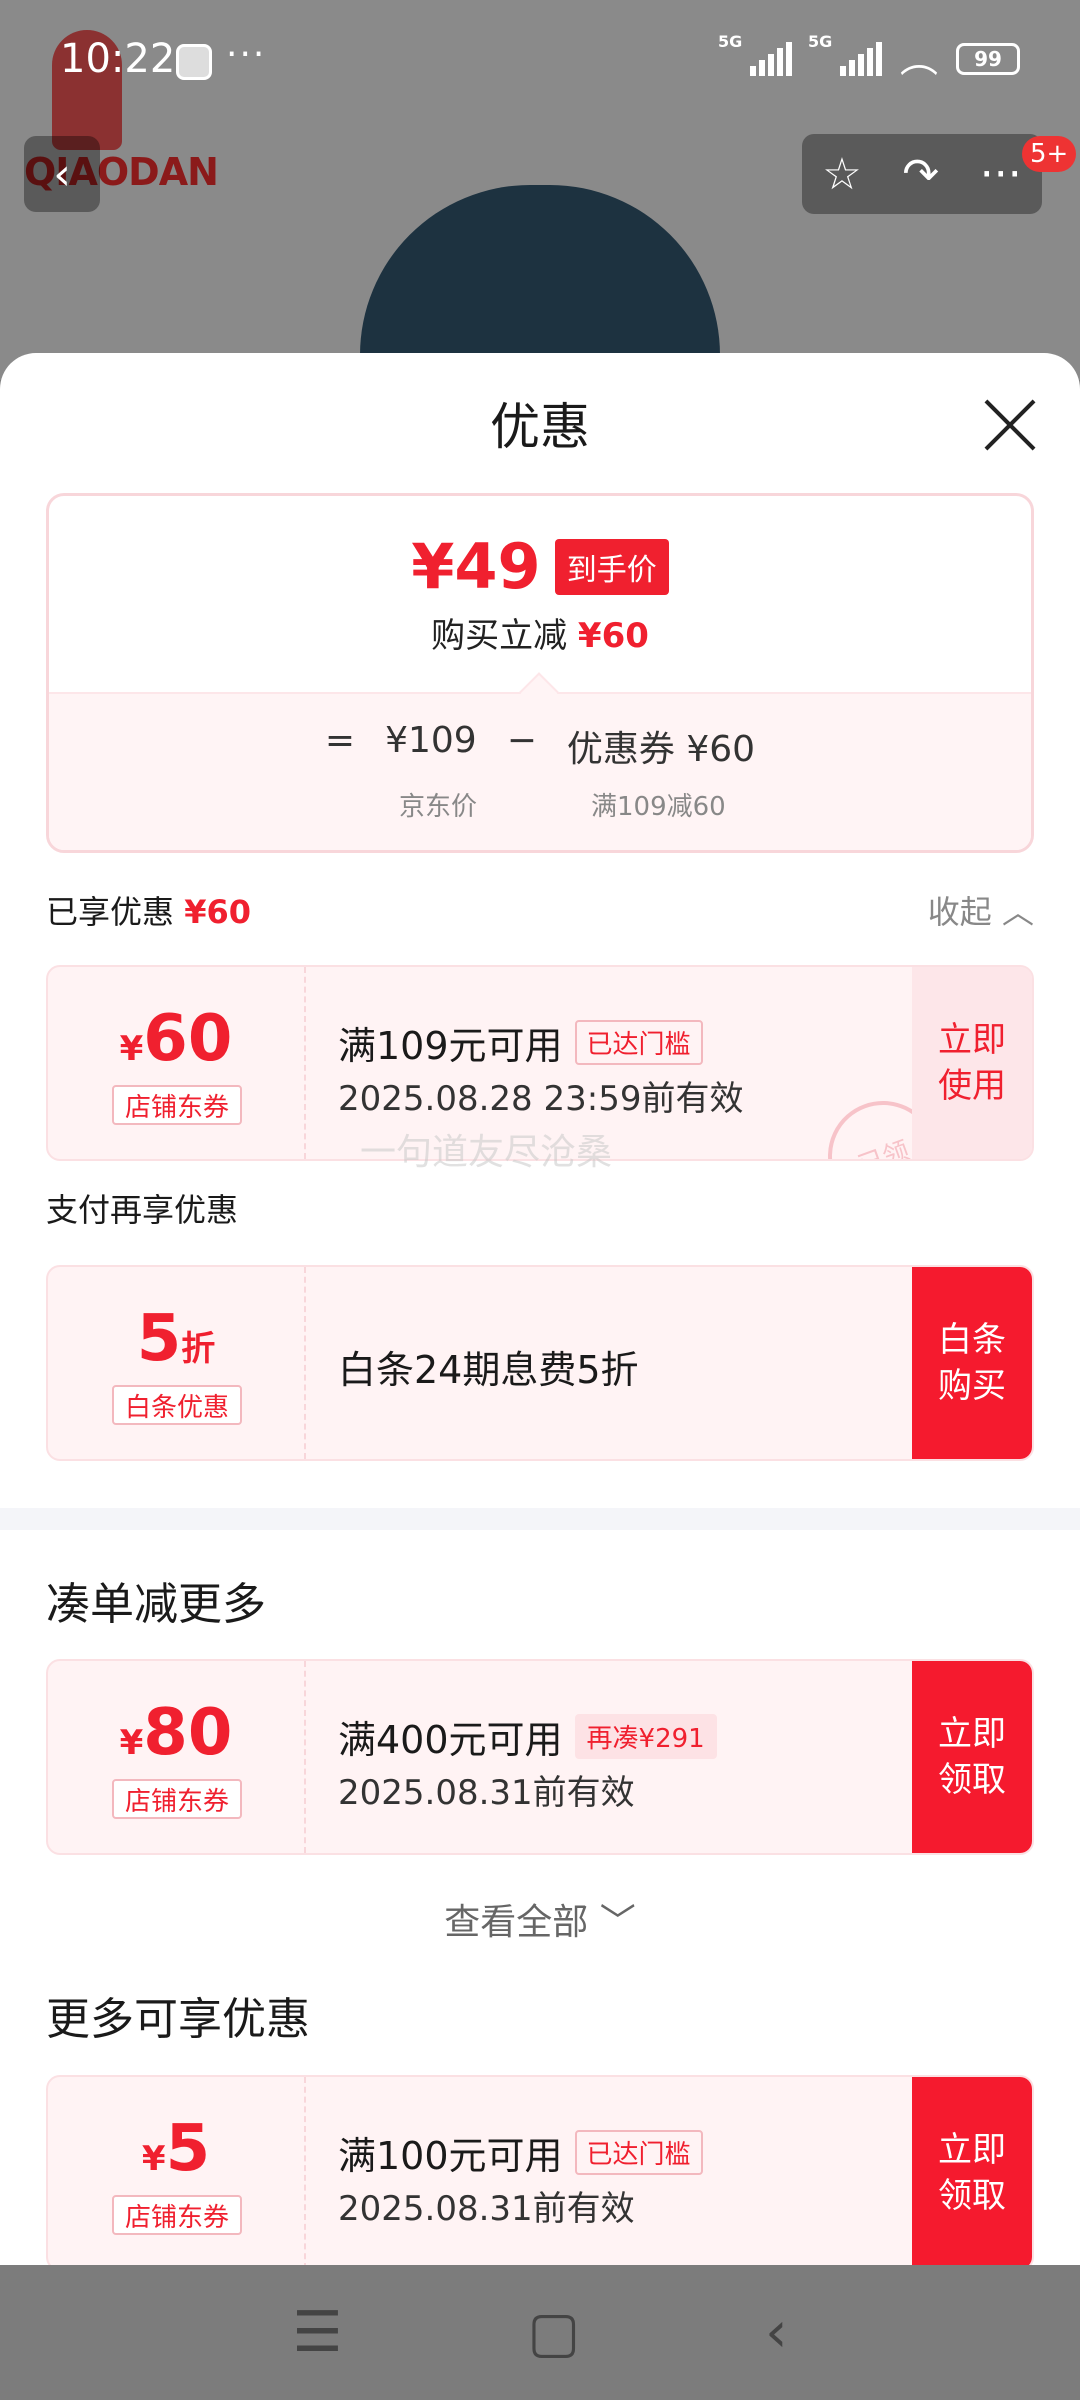  I want to click on jd-price: ¥109, so click(431, 740).